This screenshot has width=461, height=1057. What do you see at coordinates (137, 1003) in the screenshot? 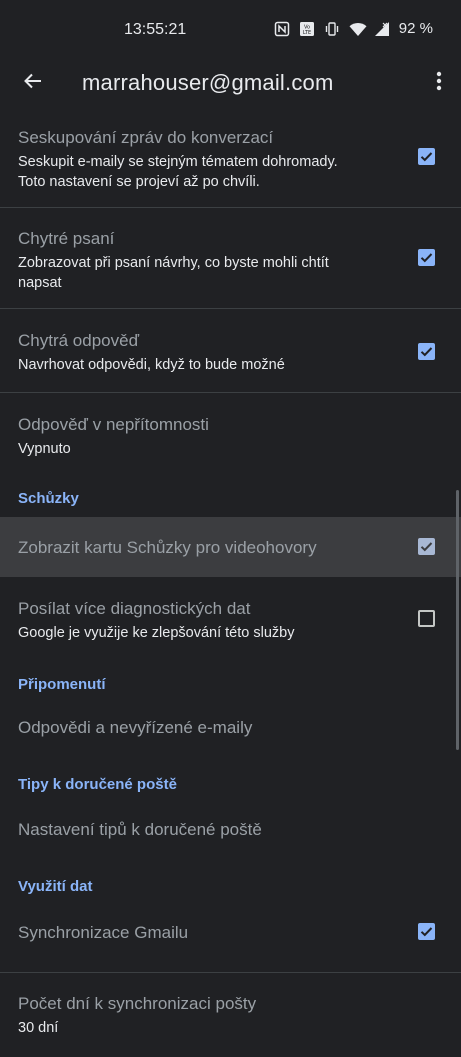
I see `setting-title: Počet dní k synchronizaci pošty` at bounding box center [137, 1003].